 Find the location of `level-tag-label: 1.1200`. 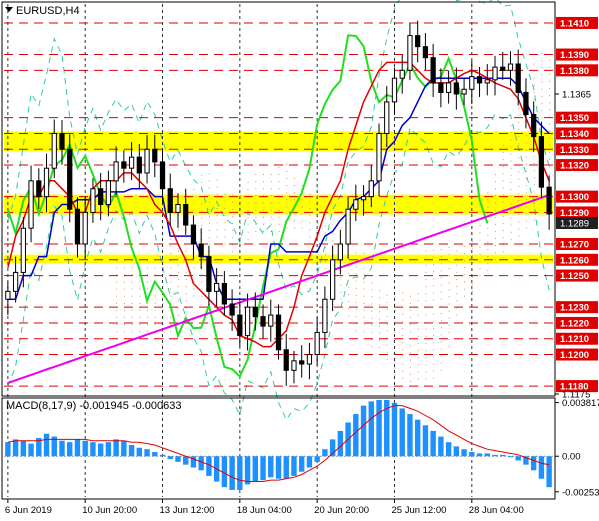

level-tag-label: 1.1200 is located at coordinates (574, 355).